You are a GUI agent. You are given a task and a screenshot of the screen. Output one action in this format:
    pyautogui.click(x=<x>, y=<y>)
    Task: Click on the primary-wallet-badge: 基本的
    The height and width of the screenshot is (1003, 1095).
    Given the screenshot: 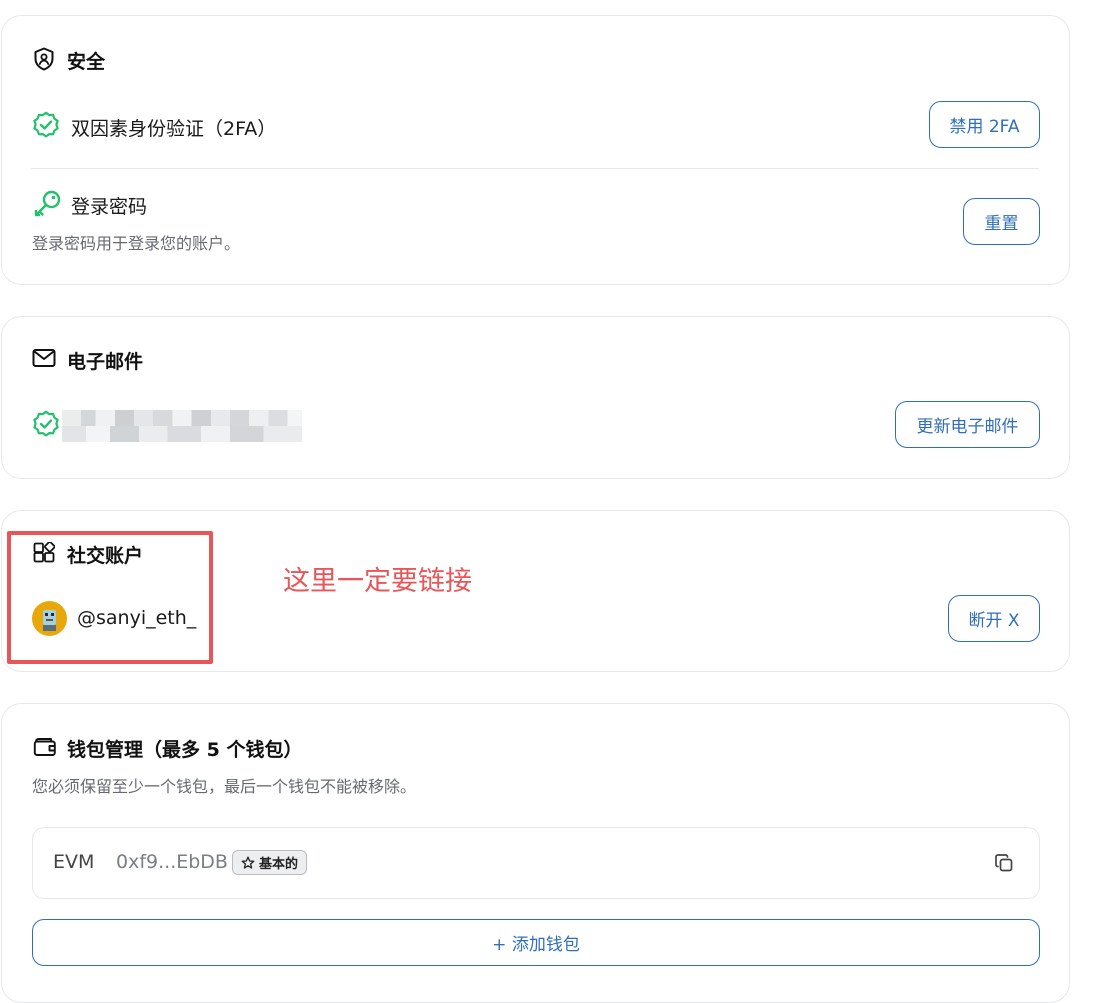 What is the action you would take?
    pyautogui.click(x=270, y=862)
    